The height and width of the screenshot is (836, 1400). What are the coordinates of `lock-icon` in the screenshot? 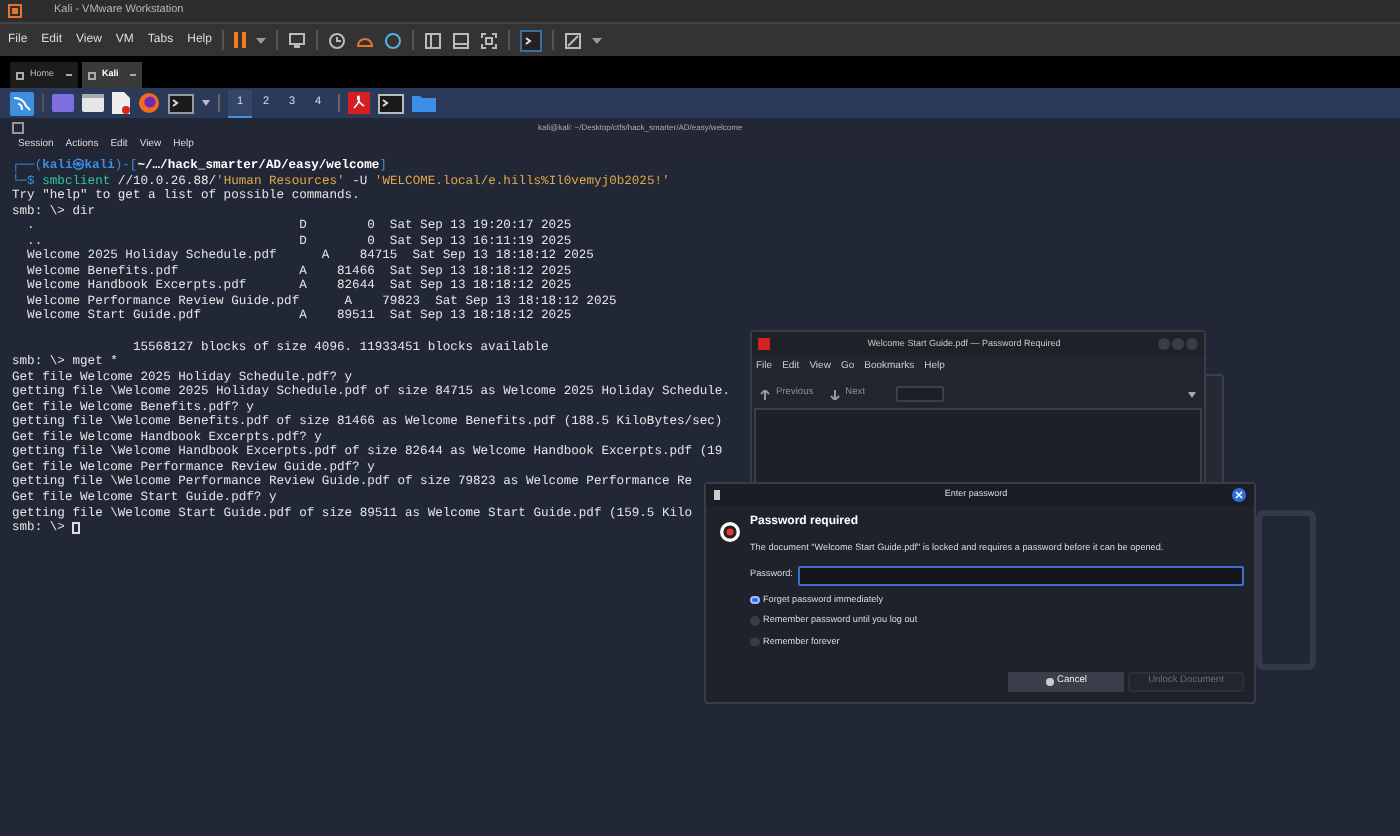 It's located at (730, 532).